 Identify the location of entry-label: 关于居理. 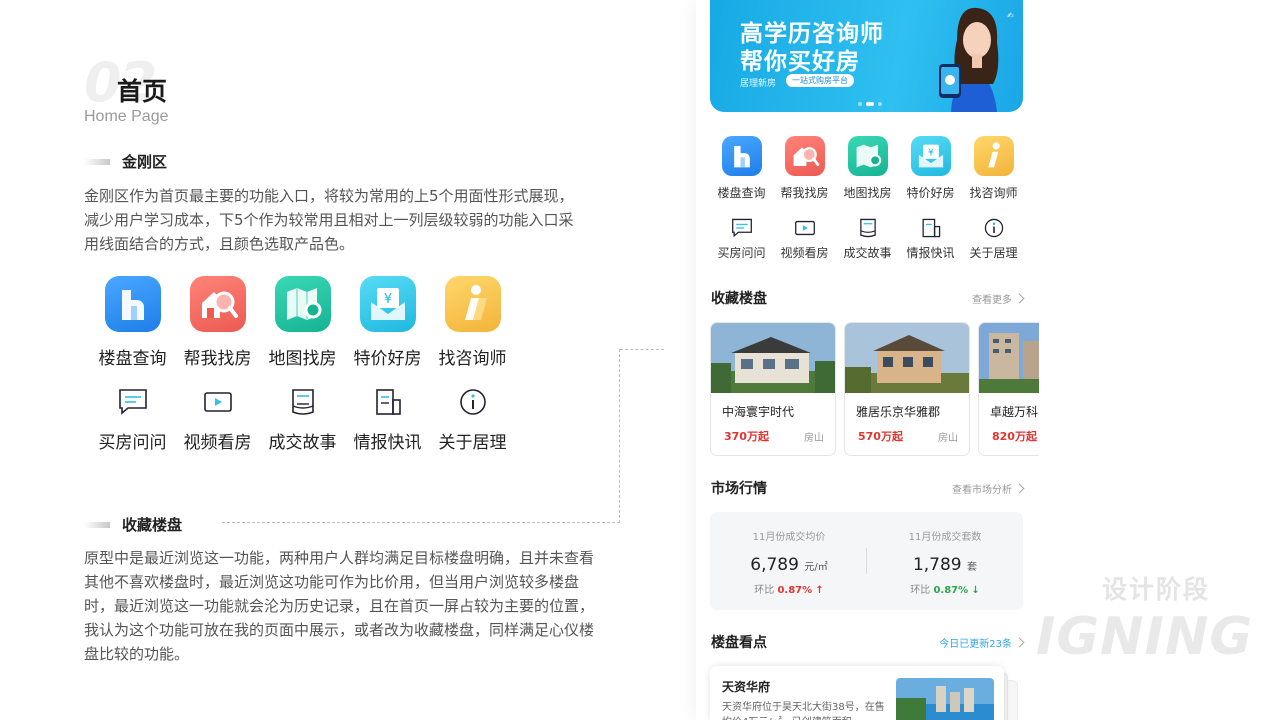
(993, 253).